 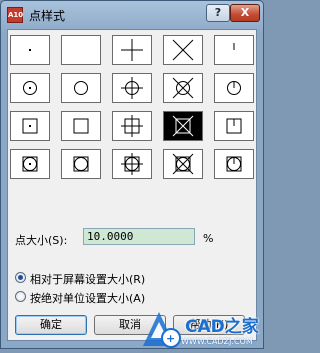 I want to click on radio-selected-indicator, so click(x=20, y=277).